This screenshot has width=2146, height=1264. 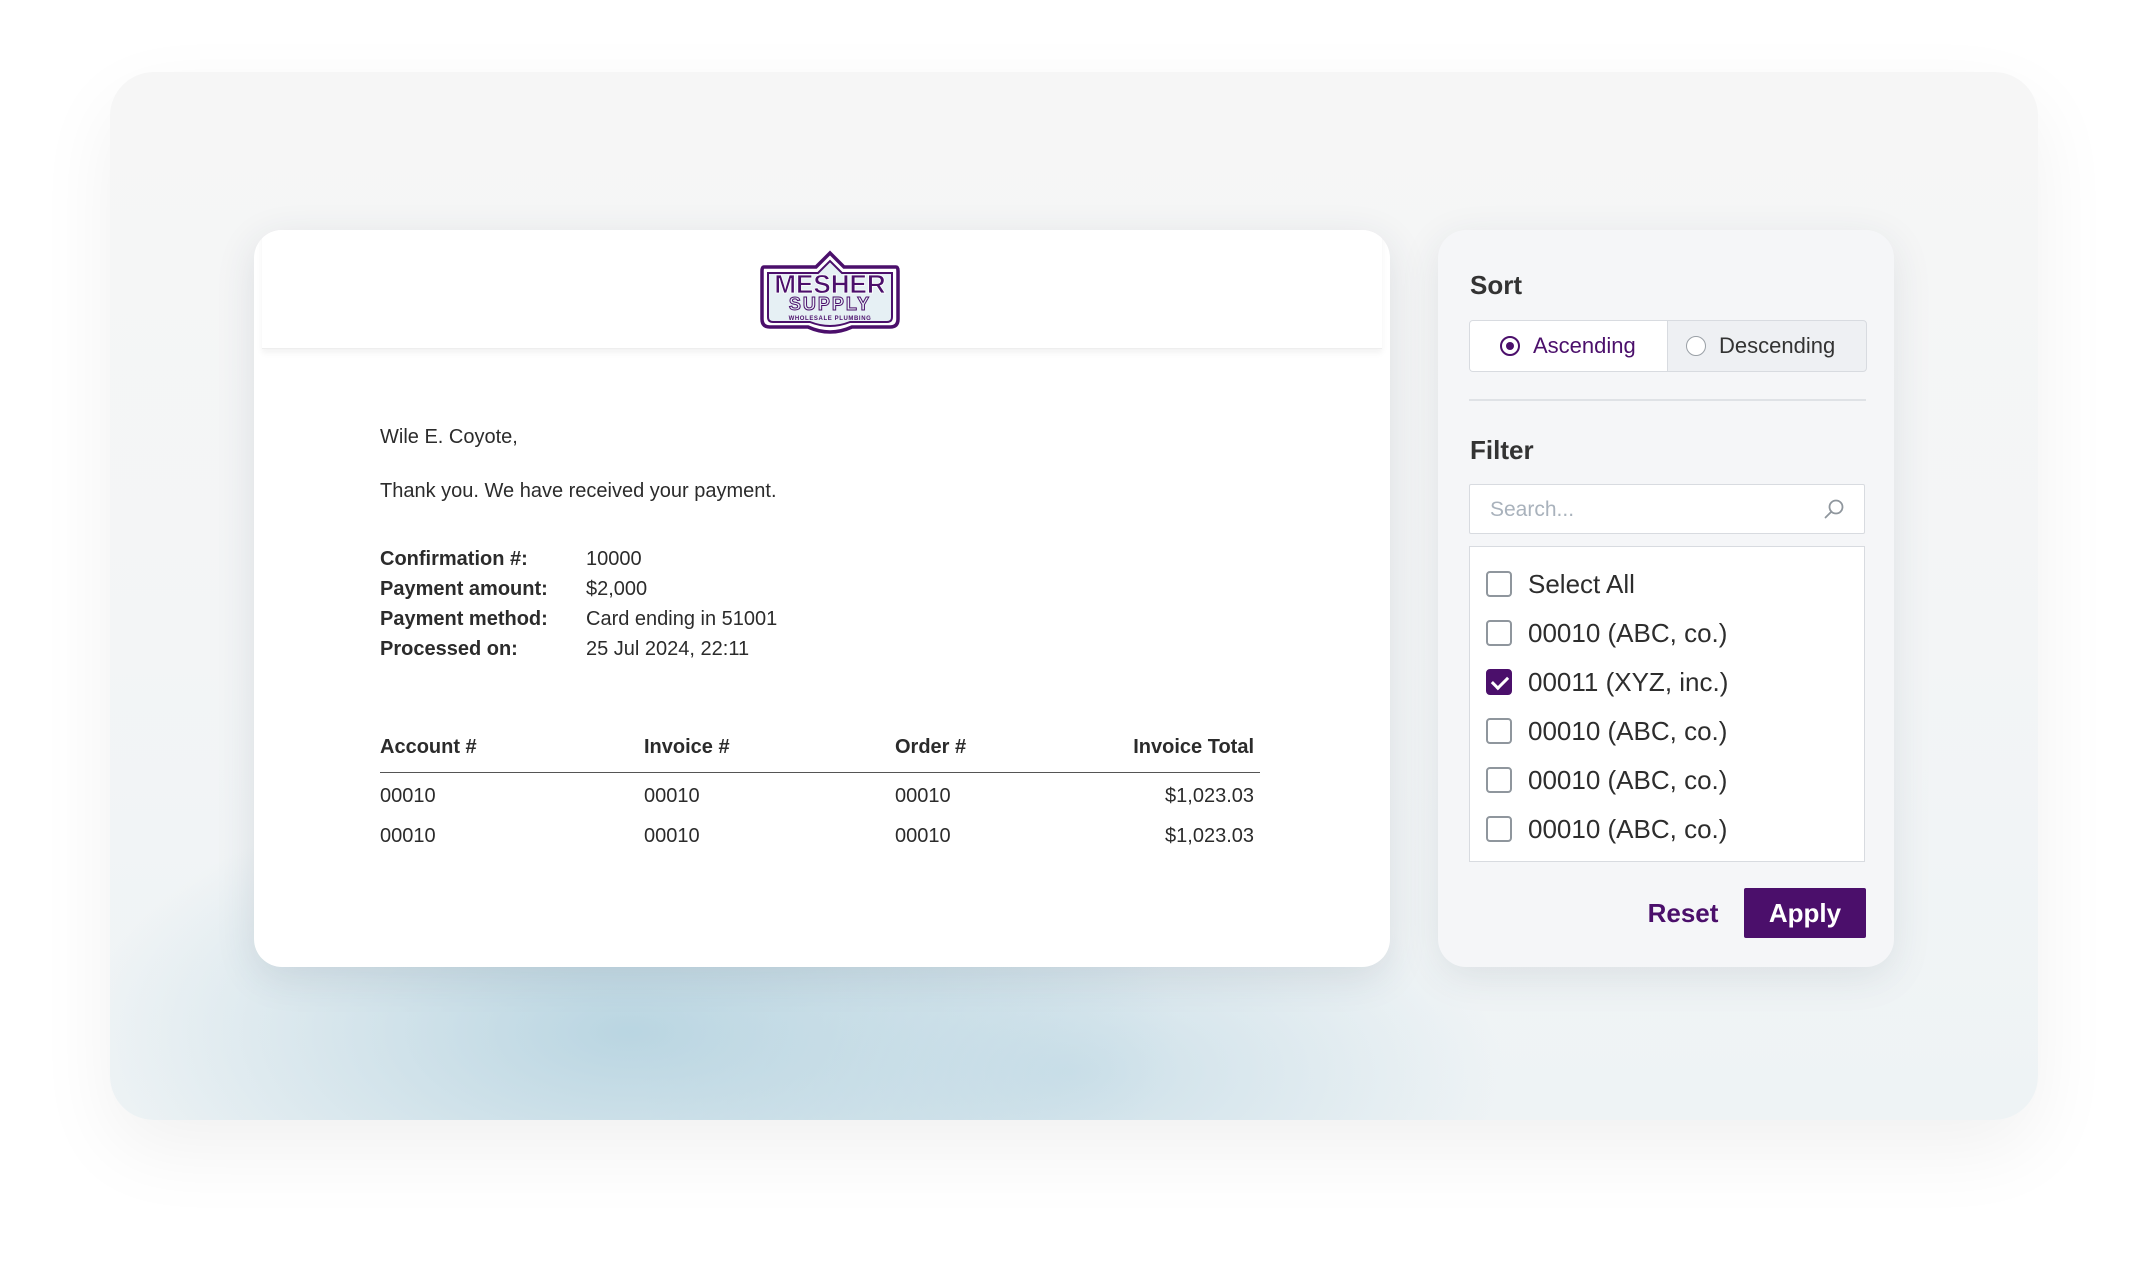 What do you see at coordinates (1193, 747) in the screenshot?
I see `column-header-total: Invoice Total` at bounding box center [1193, 747].